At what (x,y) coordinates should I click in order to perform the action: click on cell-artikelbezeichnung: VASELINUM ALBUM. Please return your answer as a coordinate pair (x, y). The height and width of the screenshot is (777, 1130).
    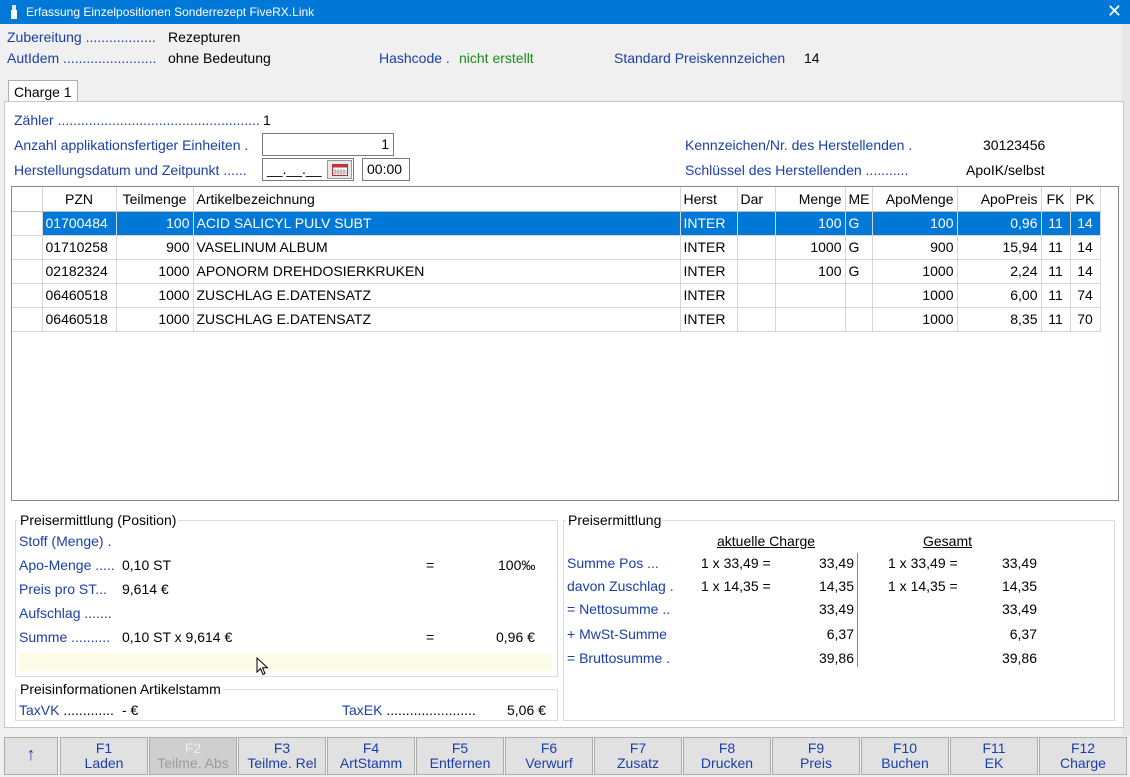
    Looking at the image, I should click on (437, 247).